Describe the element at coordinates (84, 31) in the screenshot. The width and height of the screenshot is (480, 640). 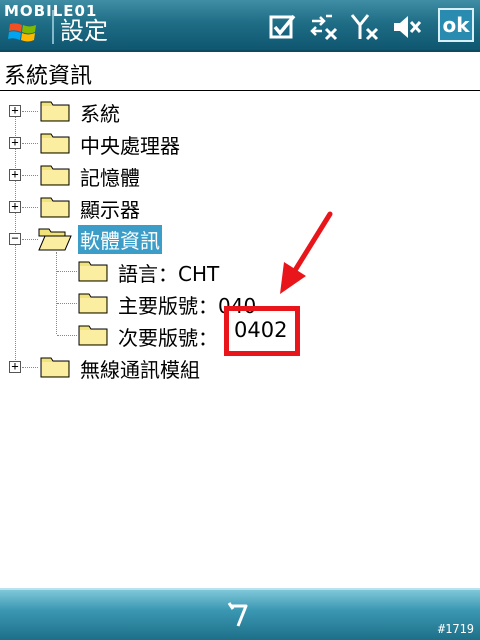
I see `page-title: 設定` at that location.